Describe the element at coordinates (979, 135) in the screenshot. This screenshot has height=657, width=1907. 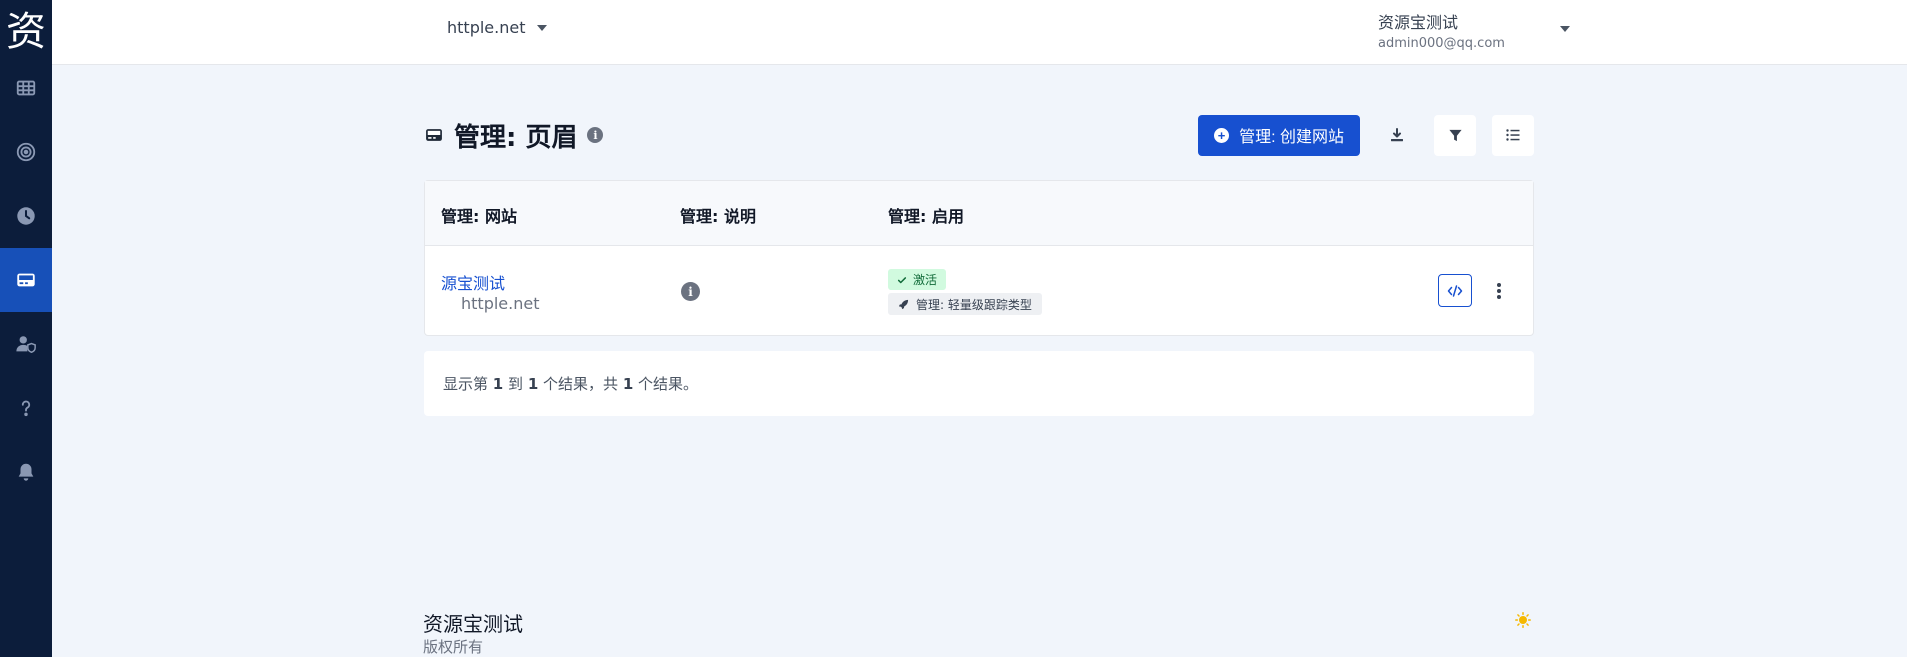
I see `page-header: 管理: 页眉 i + 管理: 创建网站` at that location.